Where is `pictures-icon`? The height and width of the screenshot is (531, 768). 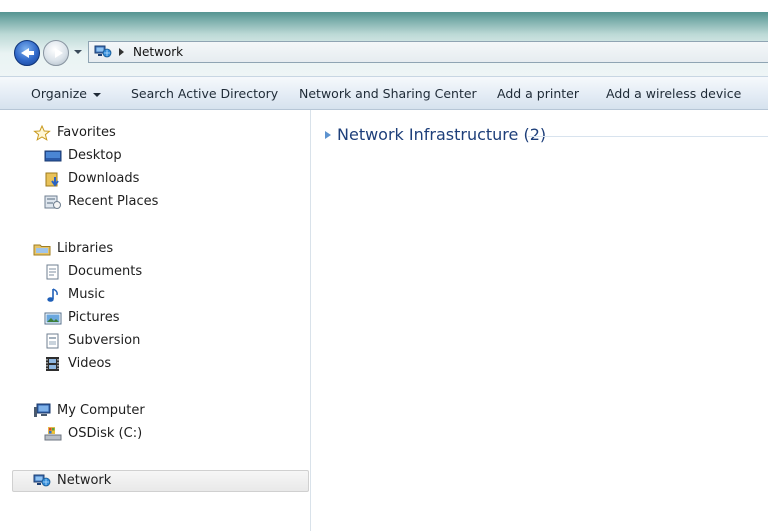
pictures-icon is located at coordinates (53, 318).